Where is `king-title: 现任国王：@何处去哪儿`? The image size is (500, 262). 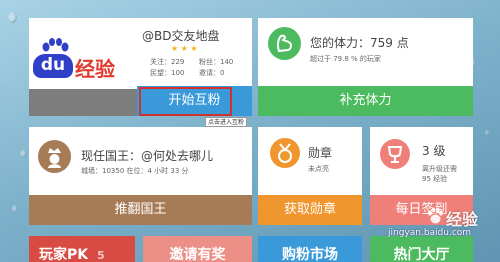
king-title: 现任国王：@何处去哪儿 is located at coordinates (147, 156).